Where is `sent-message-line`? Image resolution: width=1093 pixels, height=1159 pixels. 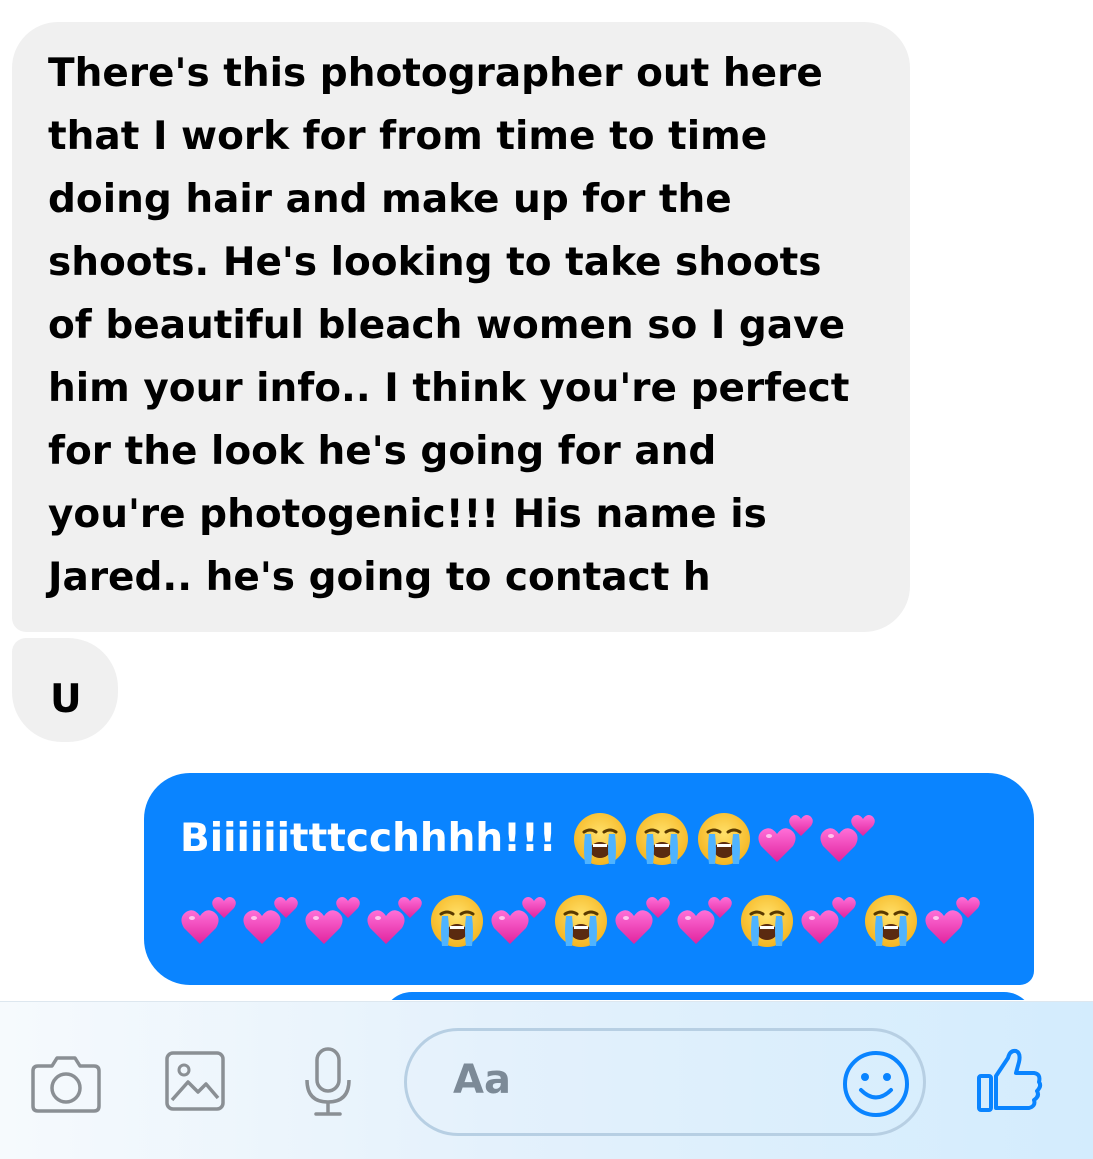
sent-message-line is located at coordinates (597, 921).